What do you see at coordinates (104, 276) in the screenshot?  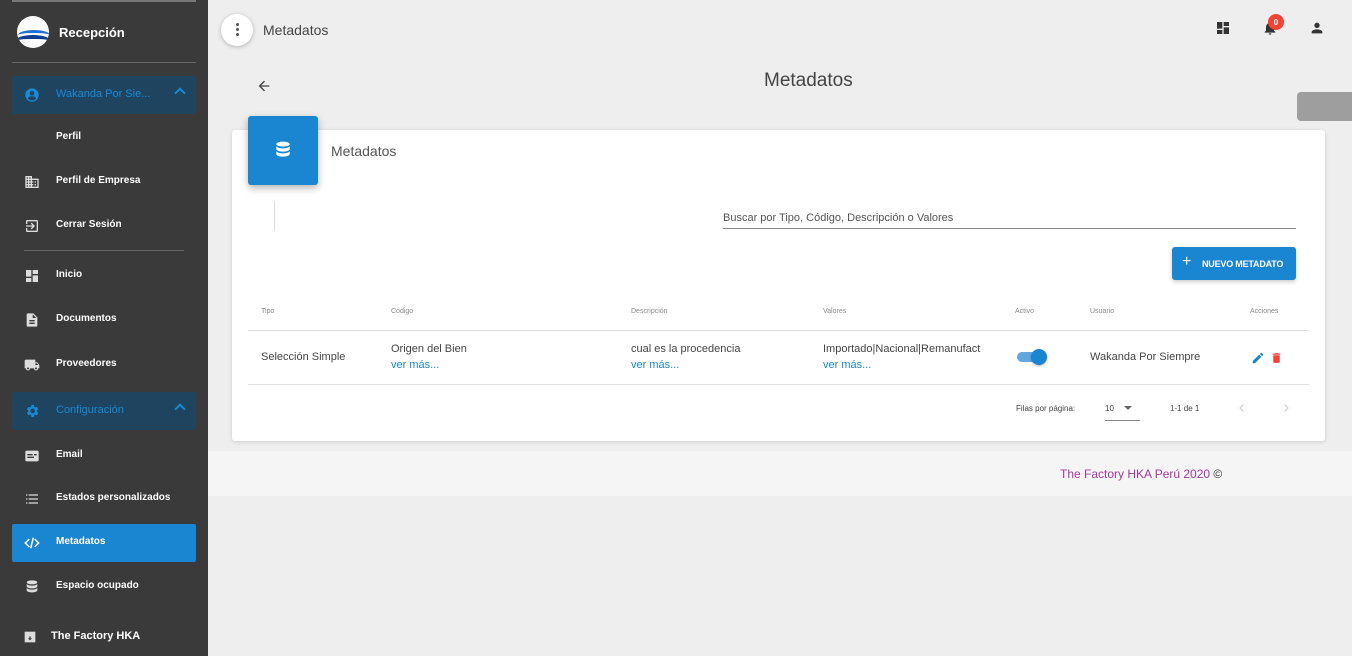 I see `sidebar-item-inicio: Inicio` at bounding box center [104, 276].